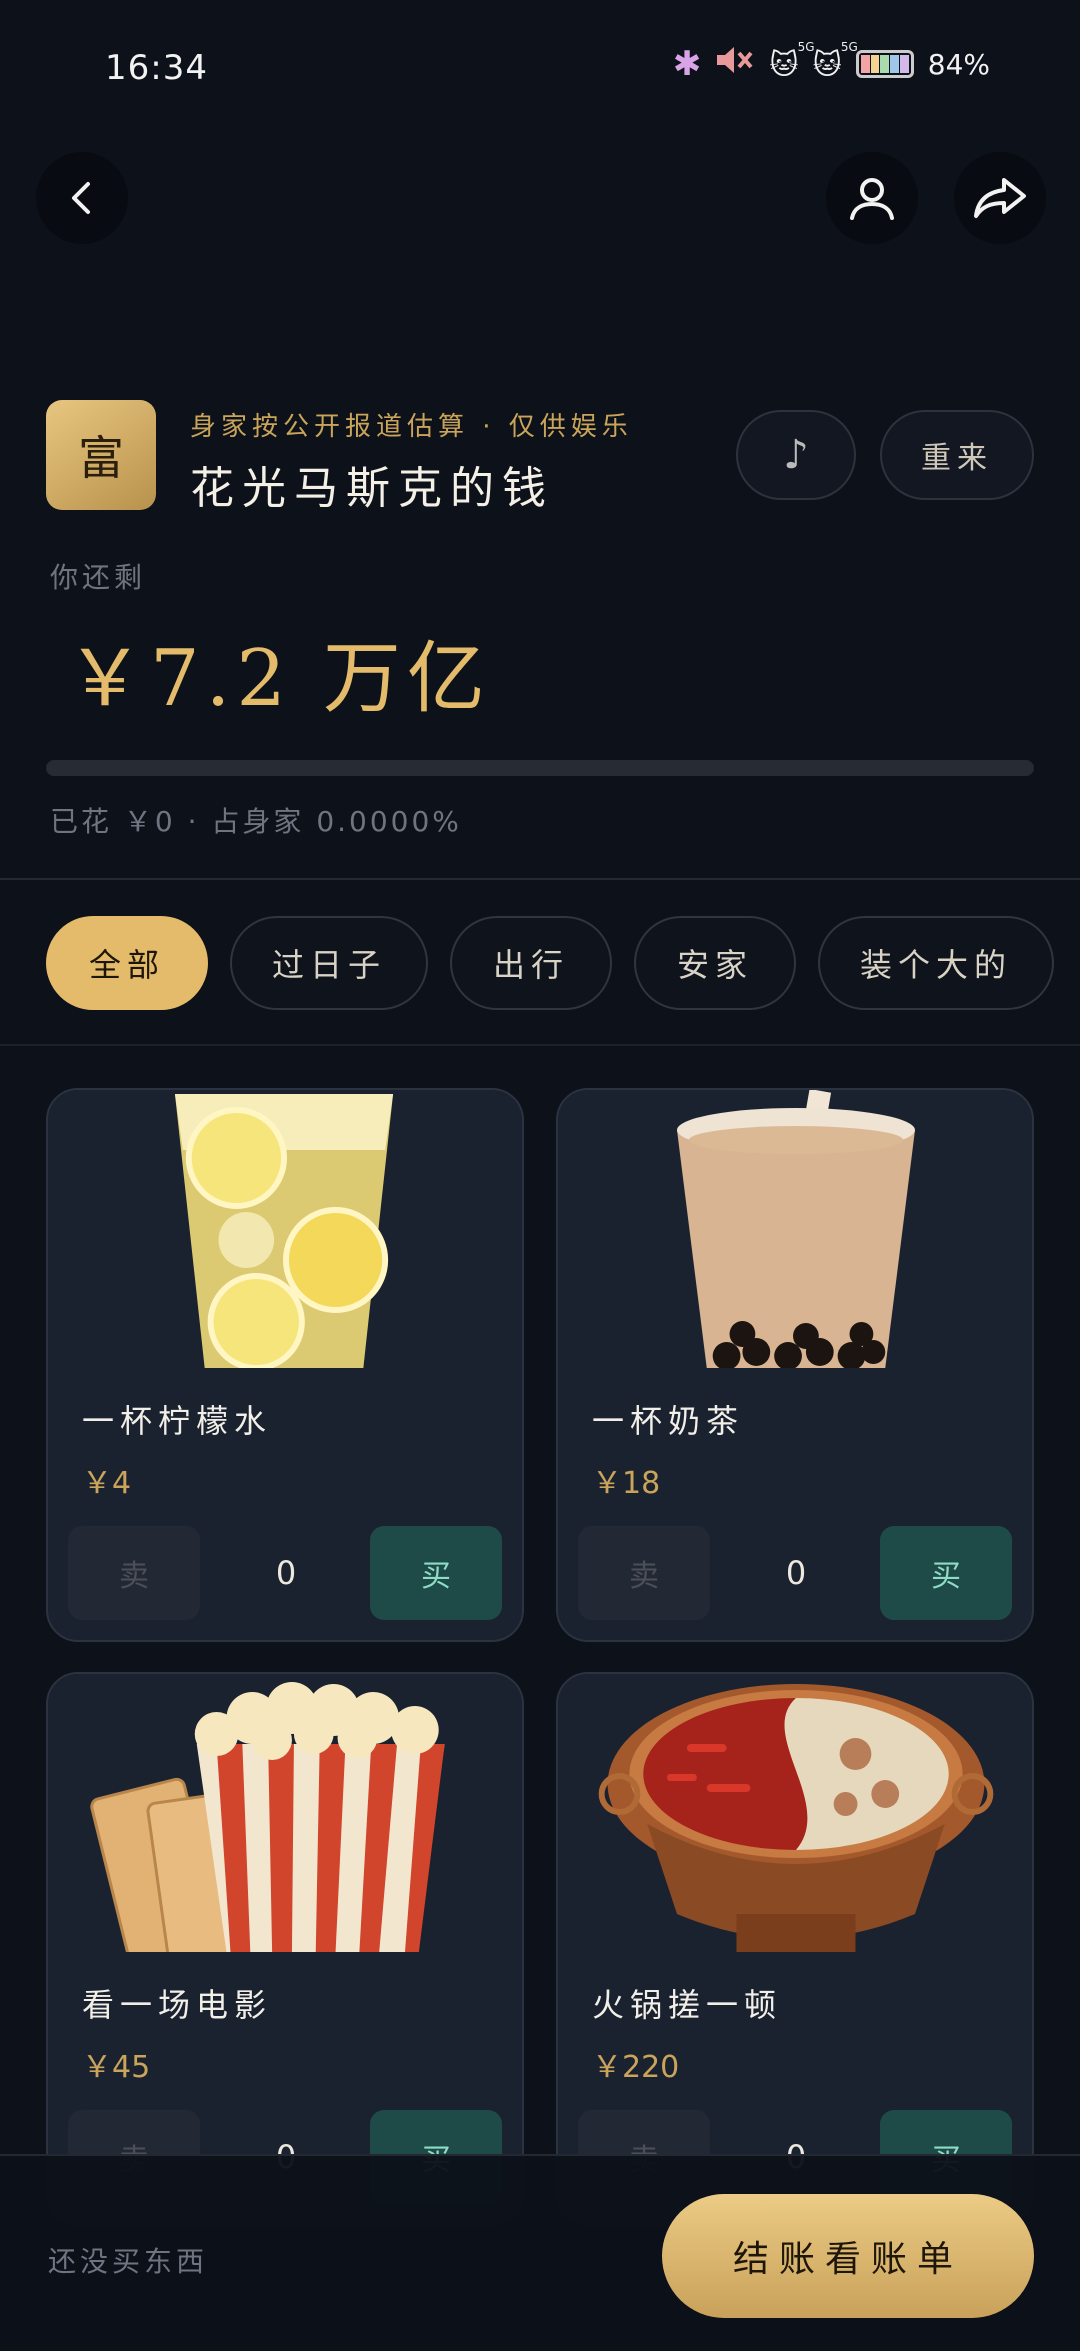  What do you see at coordinates (101, 455) in the screenshot?
I see `fortune-badge: 富` at bounding box center [101, 455].